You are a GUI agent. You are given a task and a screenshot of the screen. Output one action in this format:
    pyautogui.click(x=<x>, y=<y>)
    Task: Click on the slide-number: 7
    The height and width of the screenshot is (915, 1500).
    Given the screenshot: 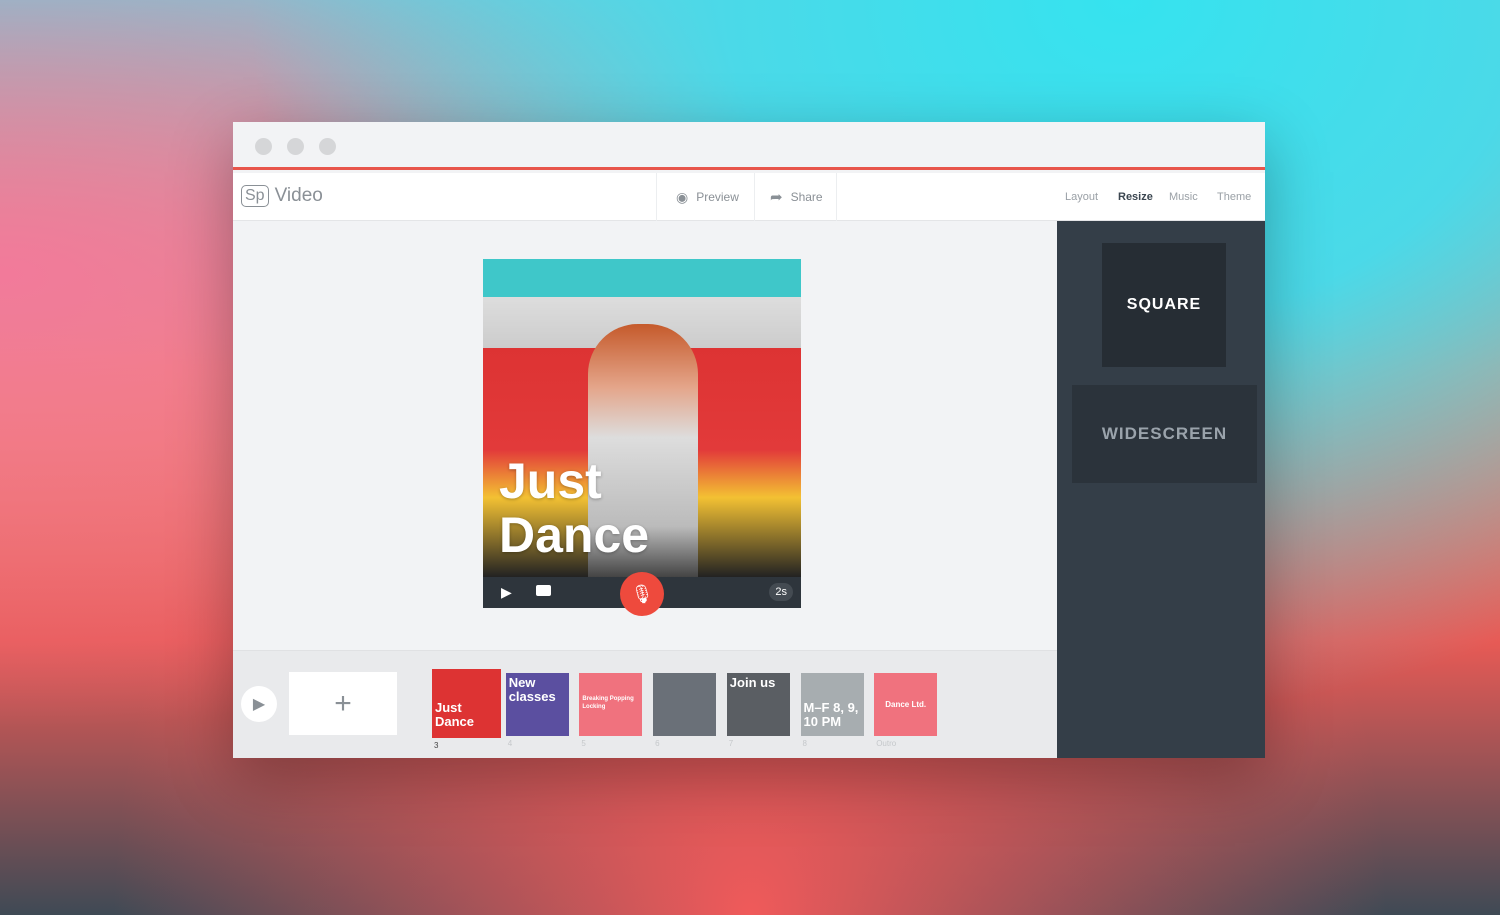 What is the action you would take?
    pyautogui.click(x=731, y=743)
    